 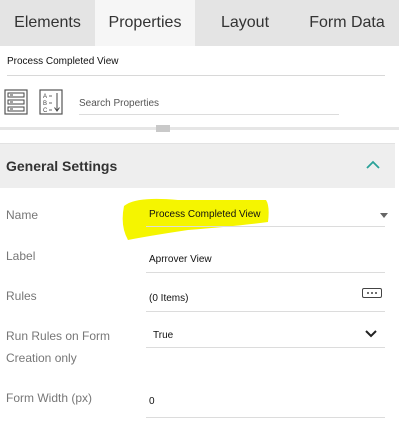 I want to click on run-rules-label-line2: Creation only, so click(x=41, y=358).